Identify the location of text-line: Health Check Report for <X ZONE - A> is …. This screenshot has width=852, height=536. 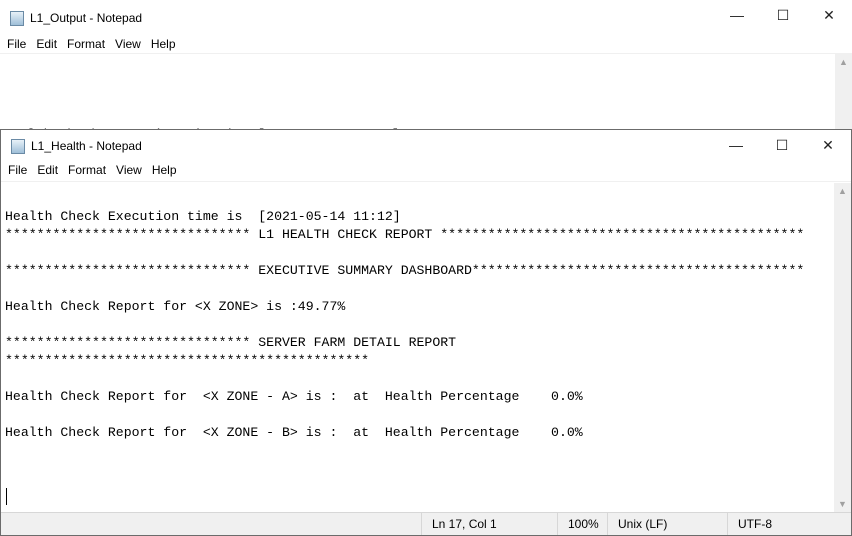
(294, 396).